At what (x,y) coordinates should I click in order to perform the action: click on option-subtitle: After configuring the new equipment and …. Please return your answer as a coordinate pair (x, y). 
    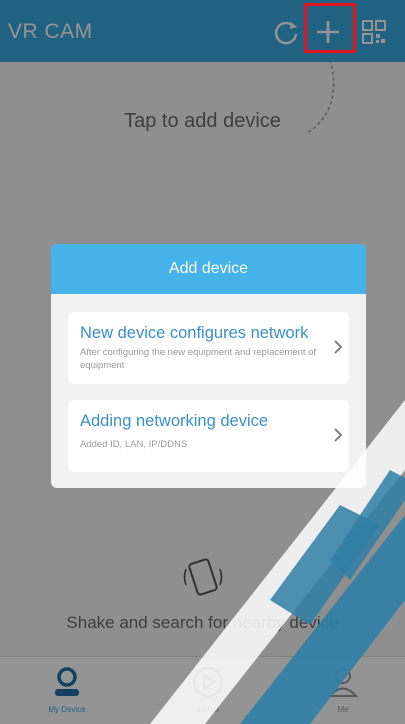
    Looking at the image, I should click on (198, 359).